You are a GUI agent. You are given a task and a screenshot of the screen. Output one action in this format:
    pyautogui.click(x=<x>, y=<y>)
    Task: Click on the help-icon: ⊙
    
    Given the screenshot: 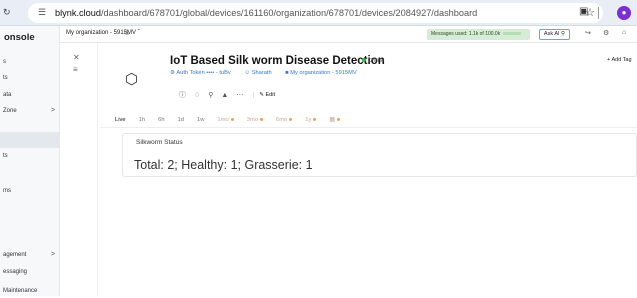 What is the action you would take?
    pyautogui.click(x=127, y=33)
    